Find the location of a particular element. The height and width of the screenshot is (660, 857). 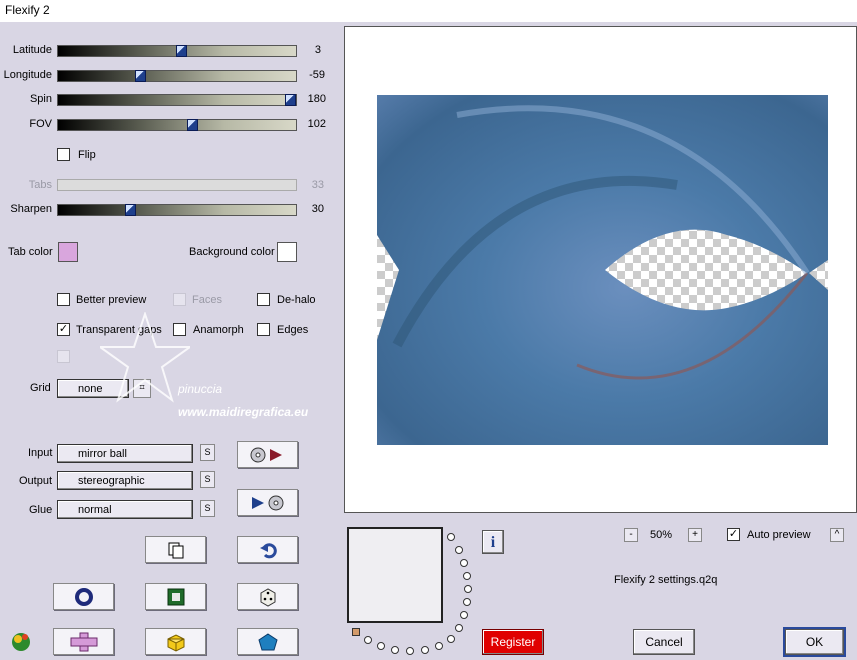

faces-label: Faces is located at coordinates (207, 300).